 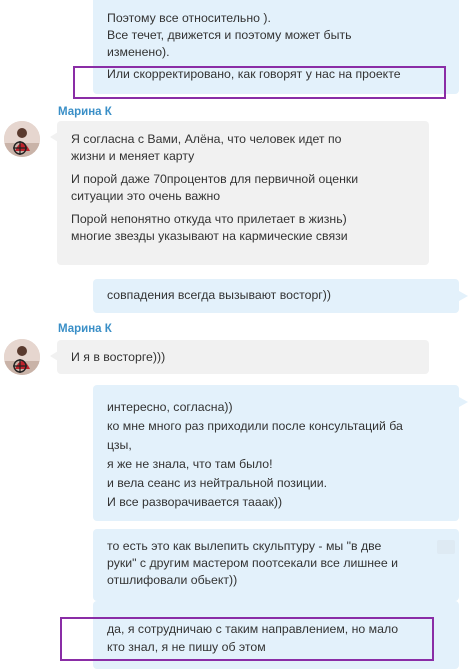 What do you see at coordinates (190, 464) in the screenshot?
I see `message-line: я же не знала, что там было!` at bounding box center [190, 464].